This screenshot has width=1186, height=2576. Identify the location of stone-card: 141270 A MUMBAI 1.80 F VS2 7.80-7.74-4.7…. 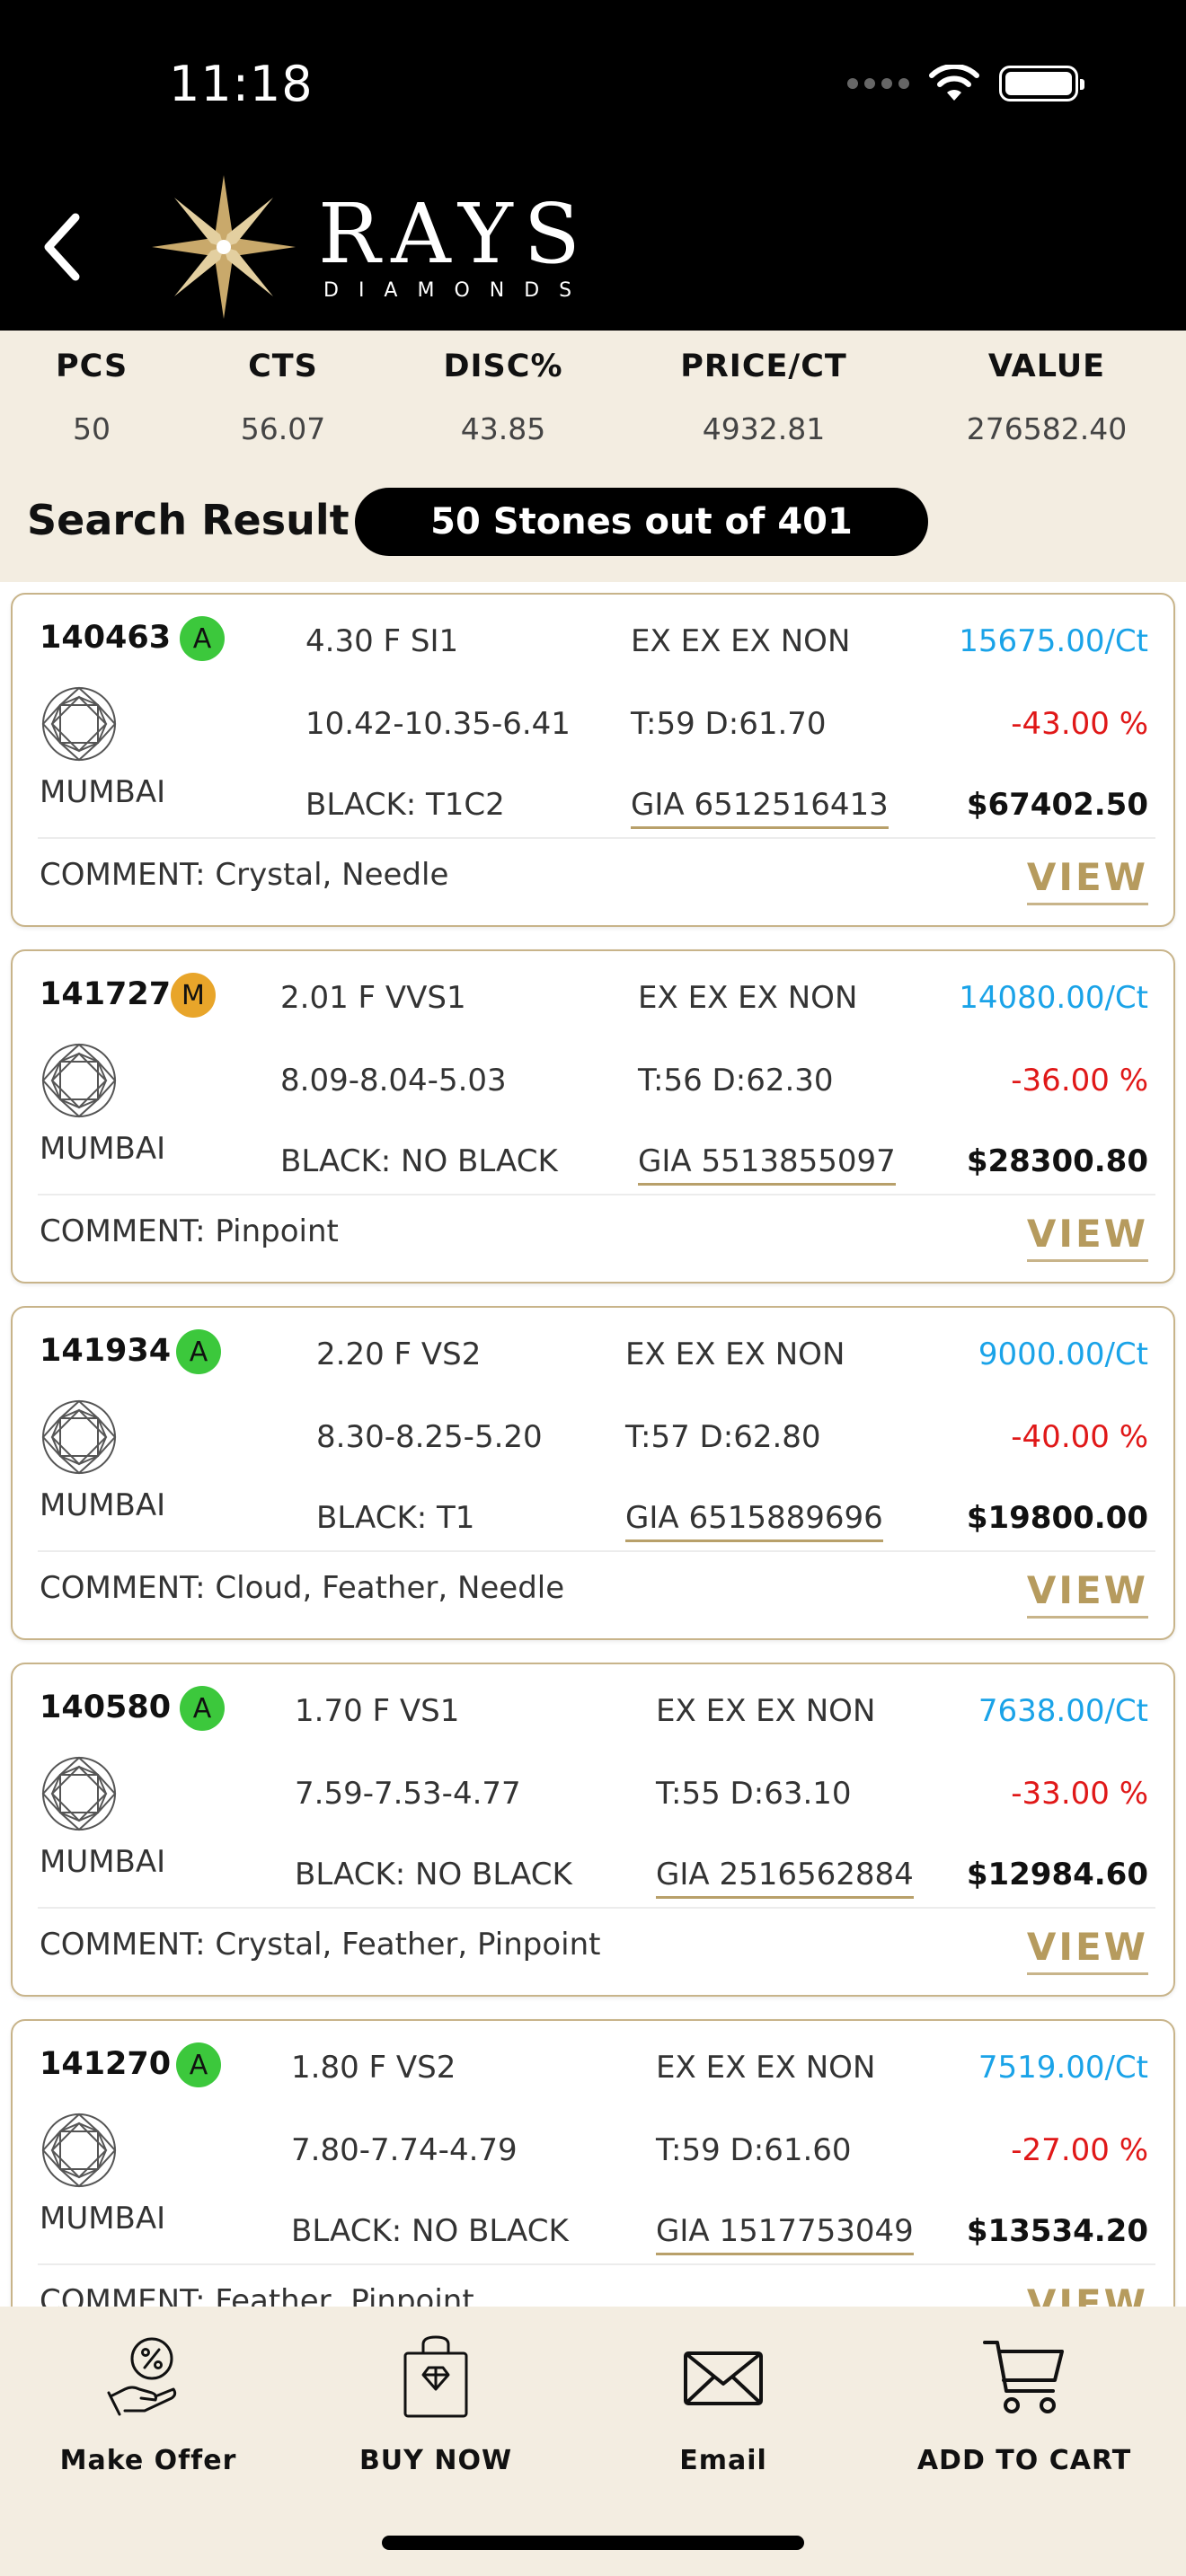
(593, 2163).